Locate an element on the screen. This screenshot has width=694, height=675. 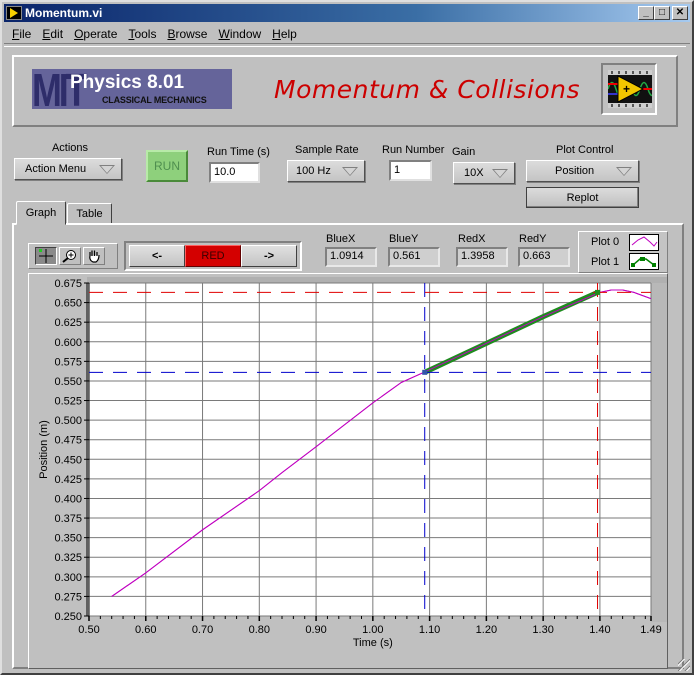
legend-plot0-label: Plot 0 is located at coordinates (605, 242).